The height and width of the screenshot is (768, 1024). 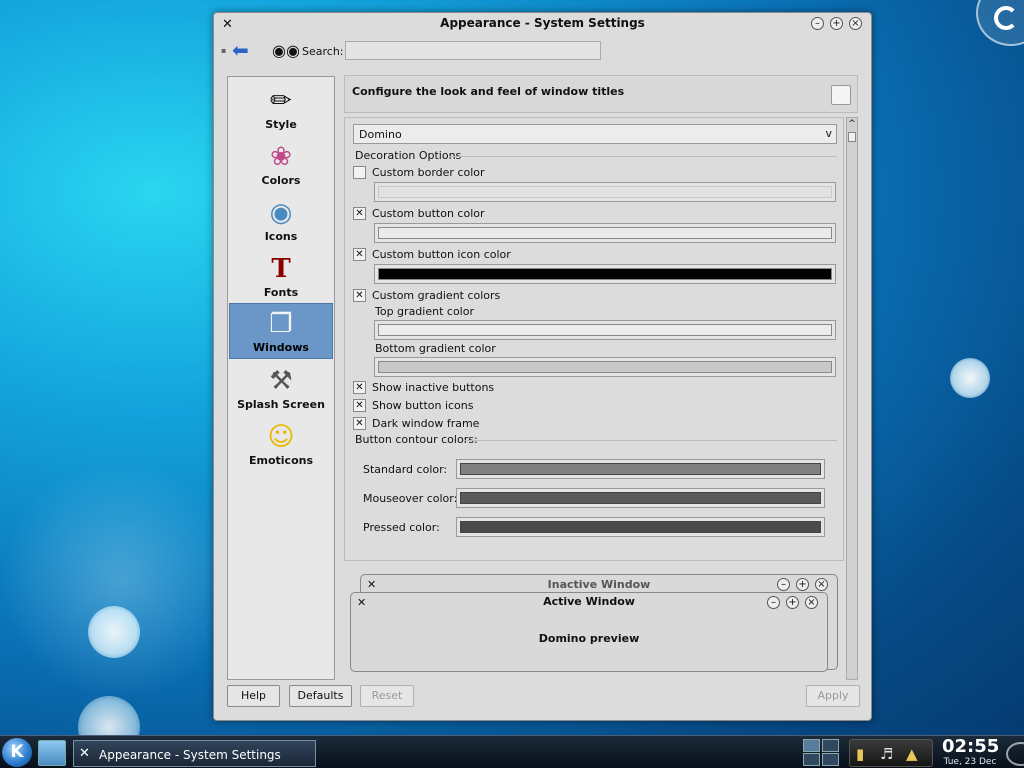 What do you see at coordinates (589, 638) in the screenshot?
I see `preview-text: Domino preview` at bounding box center [589, 638].